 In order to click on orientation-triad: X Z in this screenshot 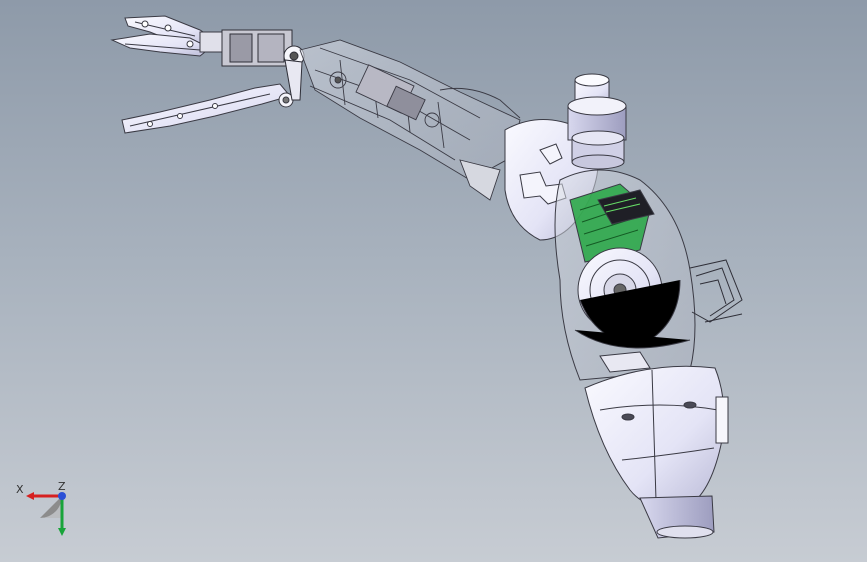, I will do `click(41, 508)`.